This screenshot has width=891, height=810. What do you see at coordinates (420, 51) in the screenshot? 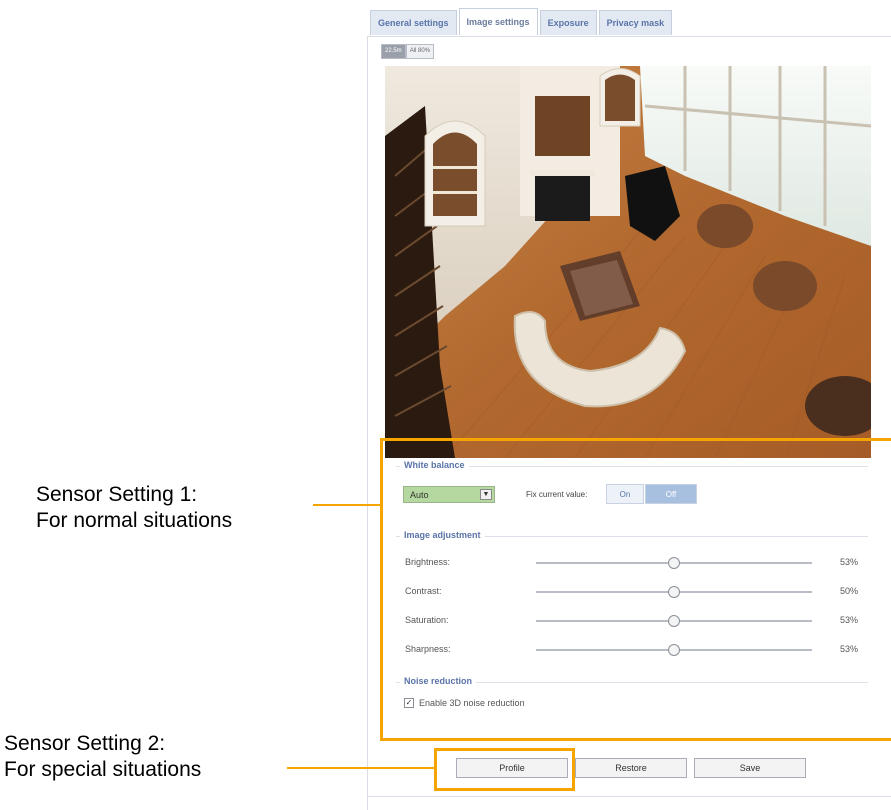
I see `view-size-option-2: All 80%` at bounding box center [420, 51].